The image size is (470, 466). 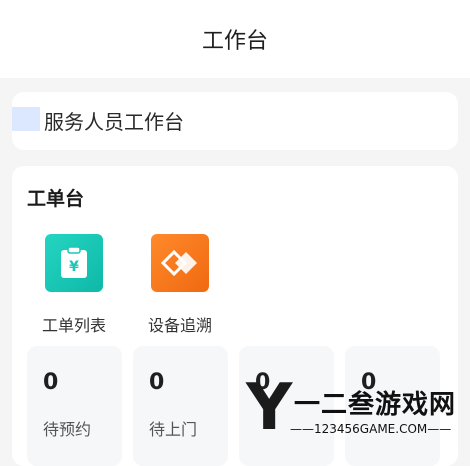 What do you see at coordinates (375, 405) in the screenshot?
I see `watermark-text: 一二叁游戏网` at bounding box center [375, 405].